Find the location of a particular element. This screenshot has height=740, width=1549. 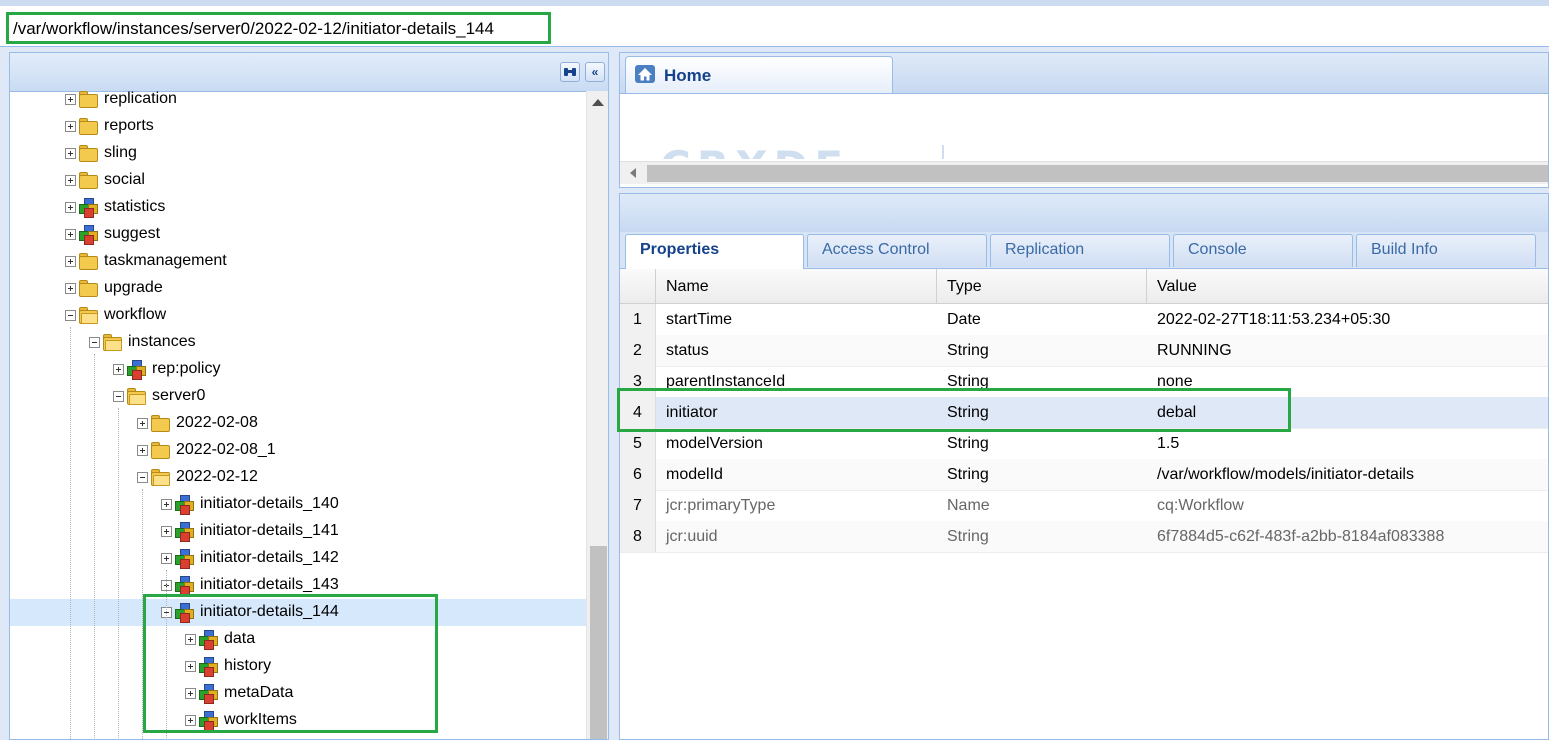

scroll-left-icon is located at coordinates (633, 173).